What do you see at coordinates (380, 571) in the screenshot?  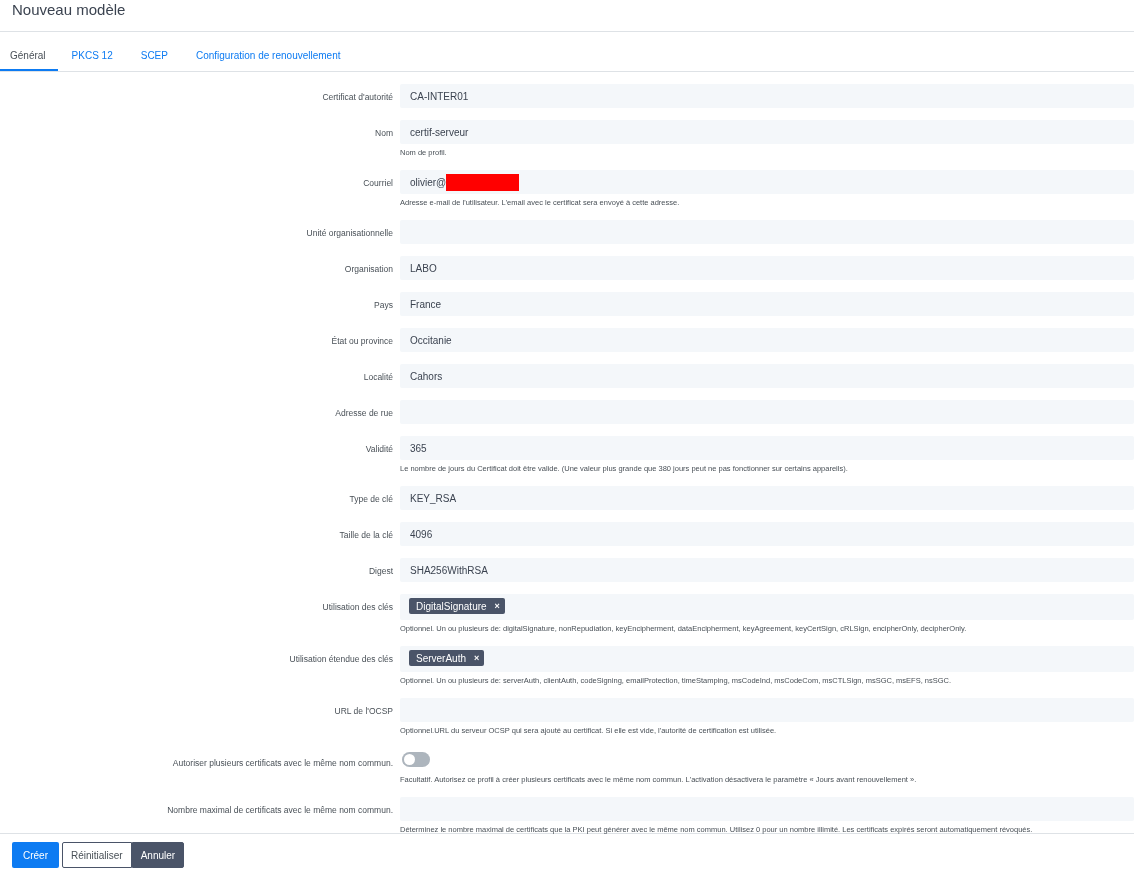 I see `field-label: Digest` at bounding box center [380, 571].